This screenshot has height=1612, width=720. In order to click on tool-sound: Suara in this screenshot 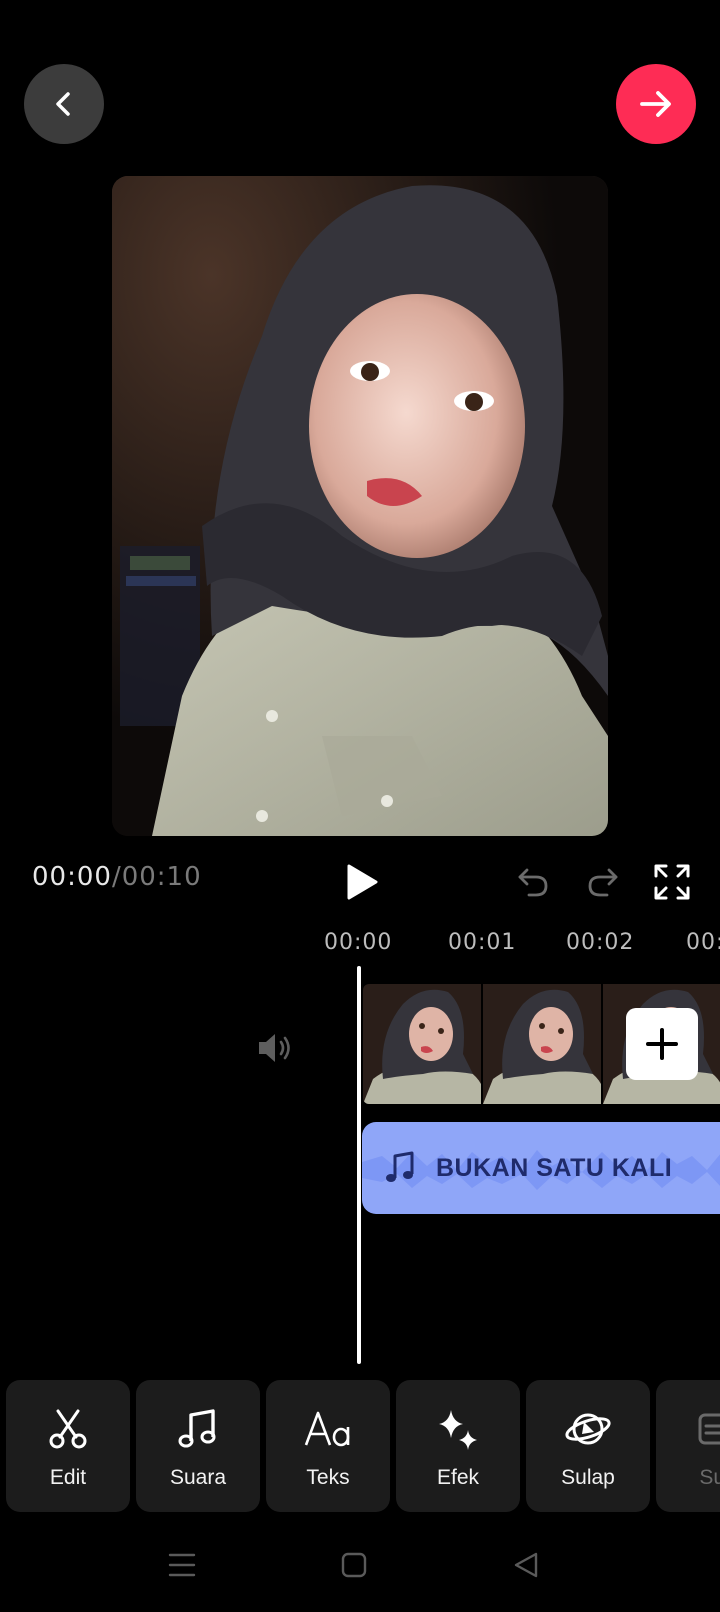, I will do `click(198, 1446)`.